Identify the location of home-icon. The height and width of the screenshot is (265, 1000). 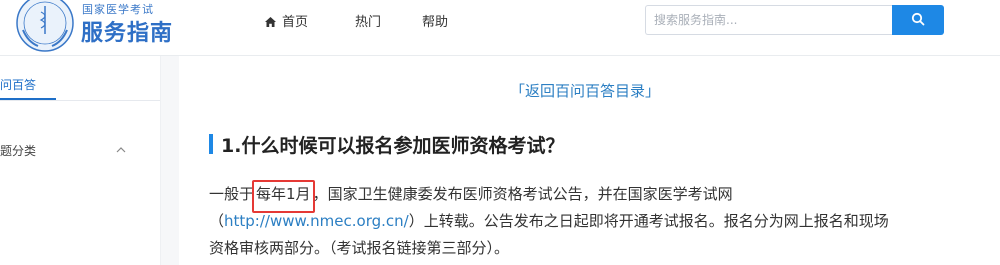
(270, 22).